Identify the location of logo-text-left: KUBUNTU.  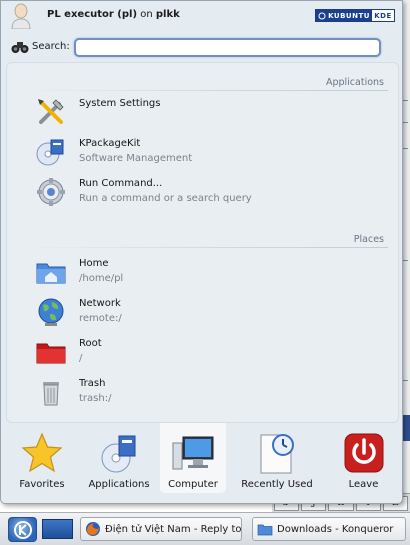
(349, 15).